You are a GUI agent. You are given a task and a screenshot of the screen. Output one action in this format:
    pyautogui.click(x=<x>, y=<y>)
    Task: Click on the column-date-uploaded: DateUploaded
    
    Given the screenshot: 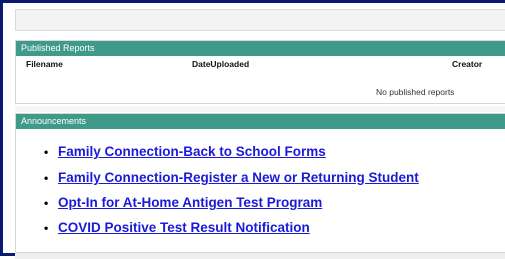 What is the action you would take?
    pyautogui.click(x=220, y=64)
    